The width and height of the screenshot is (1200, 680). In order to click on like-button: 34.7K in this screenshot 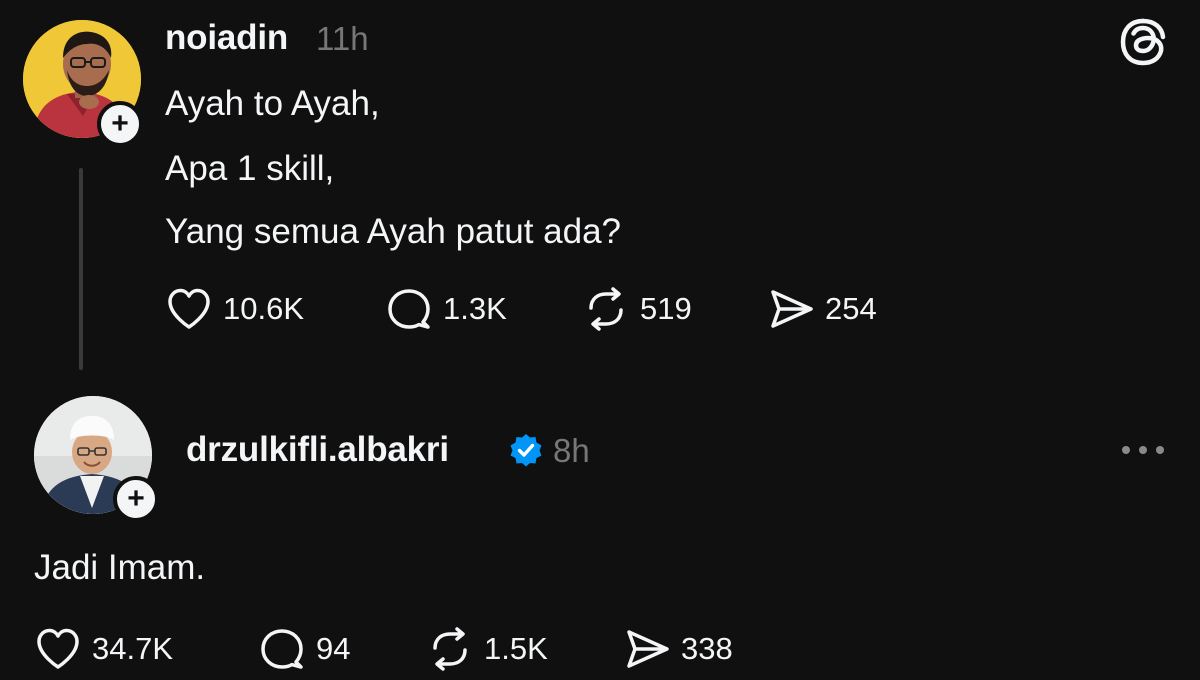, I will do `click(146, 649)`.